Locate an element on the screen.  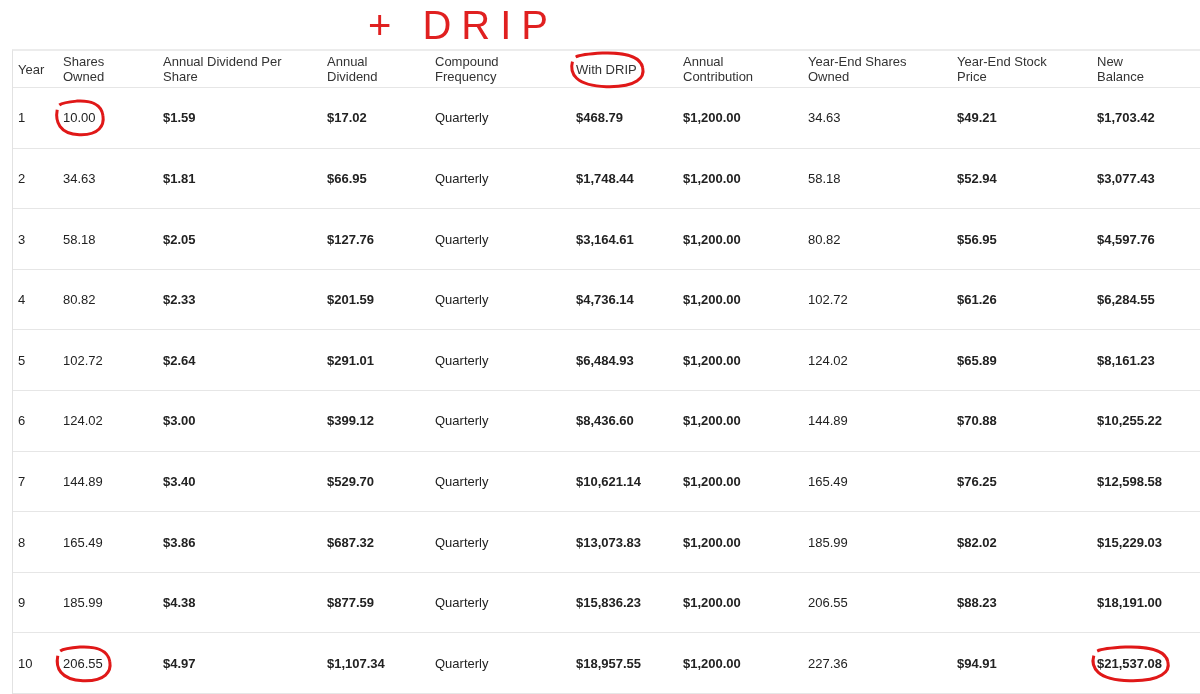
table-cell: $21,537.08 is located at coordinates (1130, 663).